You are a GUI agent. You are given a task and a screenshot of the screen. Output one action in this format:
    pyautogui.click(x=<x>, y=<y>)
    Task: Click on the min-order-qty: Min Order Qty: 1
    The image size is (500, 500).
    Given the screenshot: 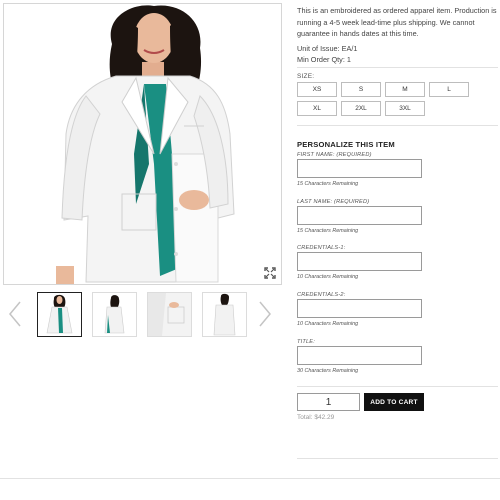 What is the action you would take?
    pyautogui.click(x=324, y=59)
    